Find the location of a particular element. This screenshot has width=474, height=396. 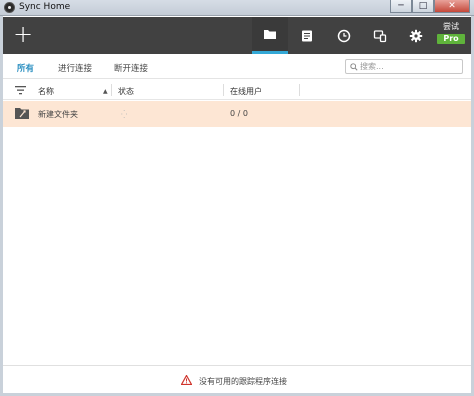

settings-tab-button is located at coordinates (416, 35).